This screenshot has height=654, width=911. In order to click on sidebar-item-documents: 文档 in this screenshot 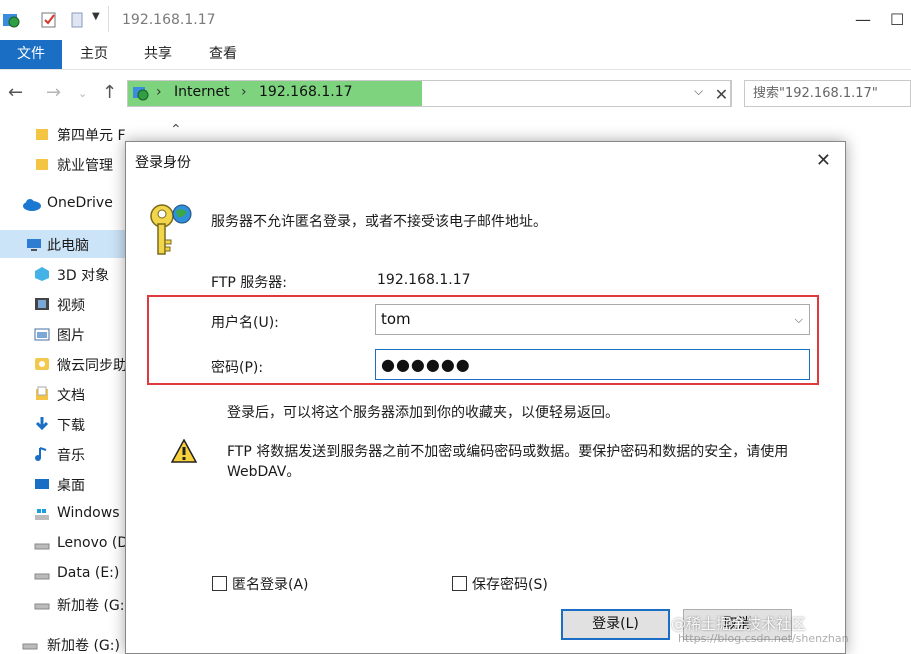, I will do `click(62, 394)`.